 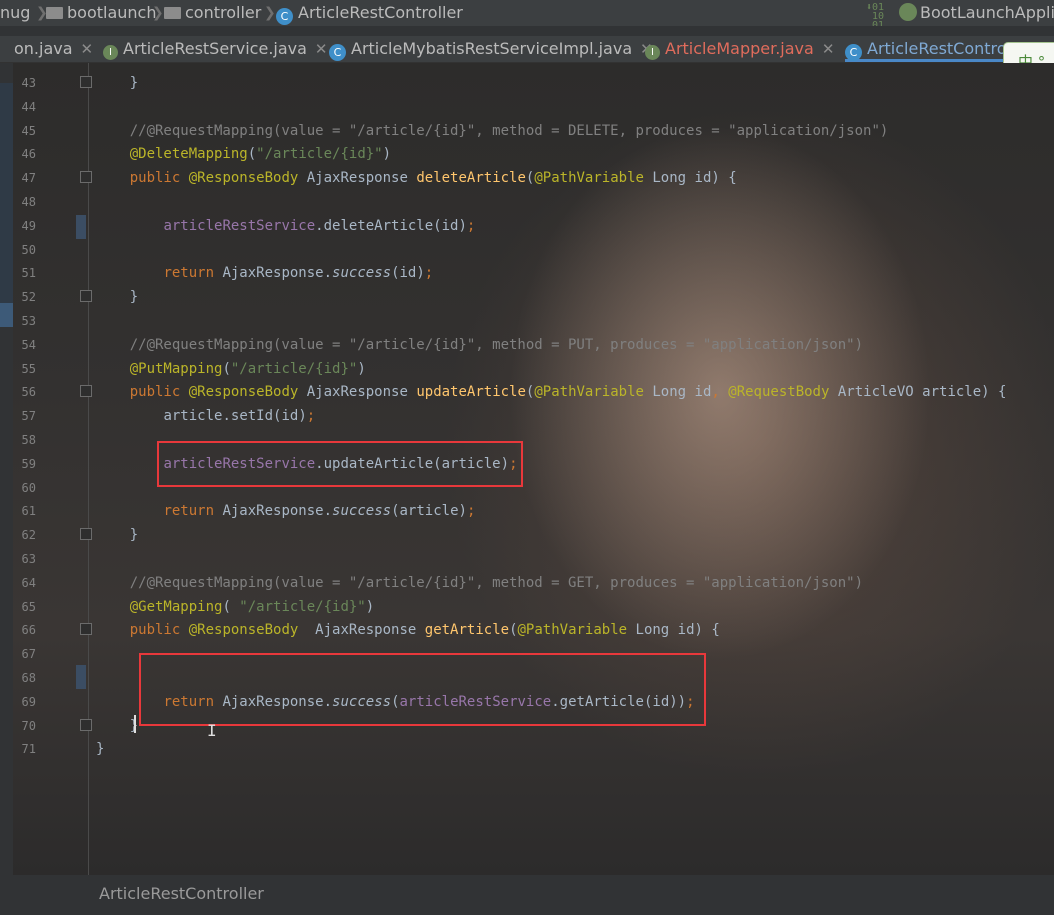 I want to click on line-number: 64, so click(x=28, y=582).